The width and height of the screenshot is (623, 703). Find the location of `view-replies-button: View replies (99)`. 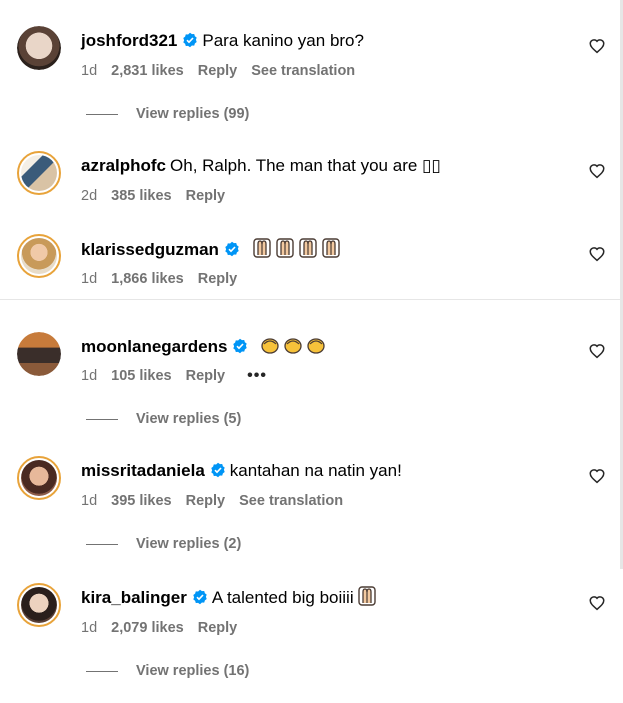

view-replies-button: View replies (99) is located at coordinates (167, 114).